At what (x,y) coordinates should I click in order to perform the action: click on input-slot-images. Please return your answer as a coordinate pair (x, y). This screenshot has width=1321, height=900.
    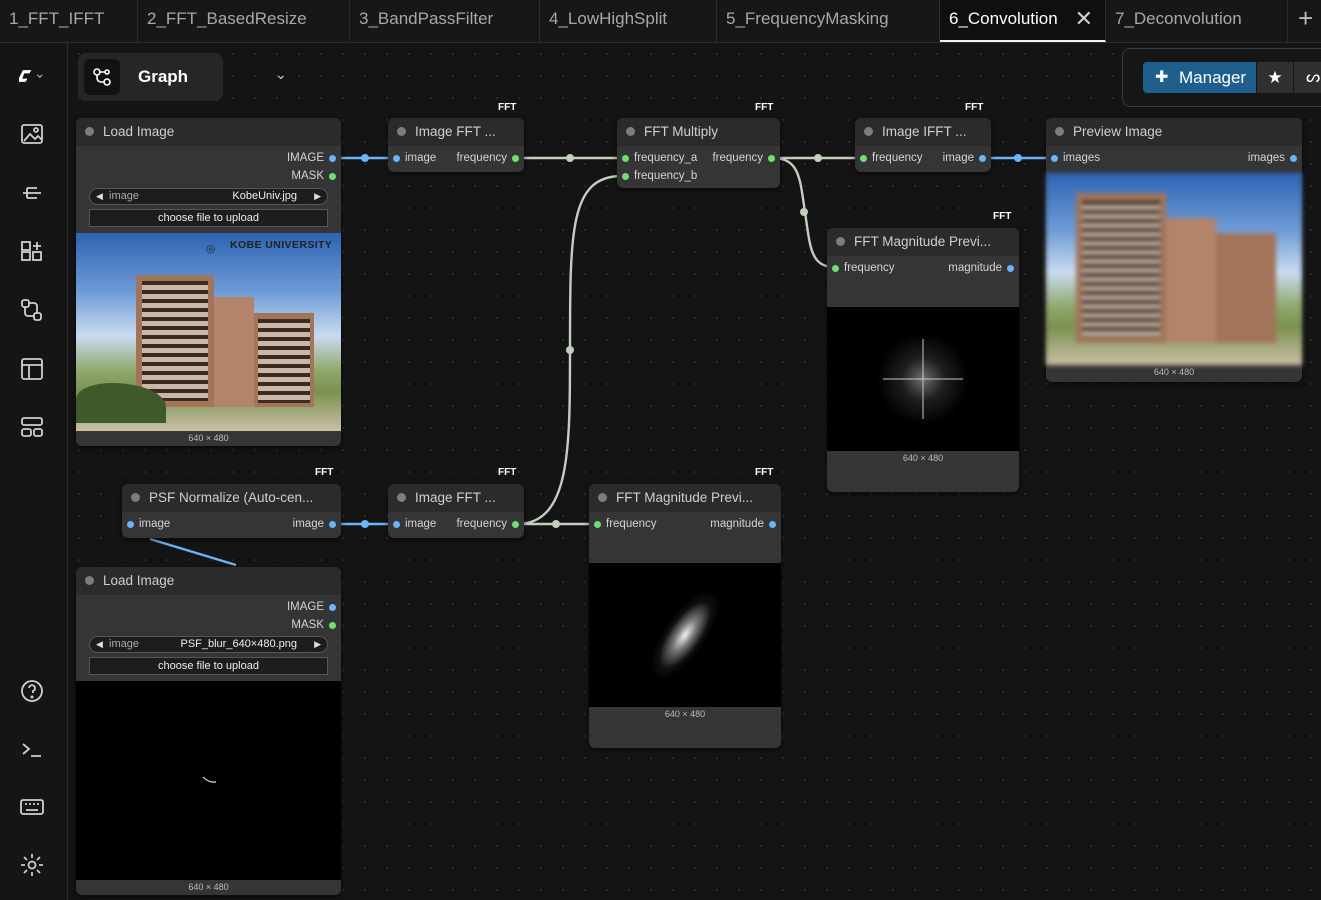
    Looking at the image, I should click on (1054, 158).